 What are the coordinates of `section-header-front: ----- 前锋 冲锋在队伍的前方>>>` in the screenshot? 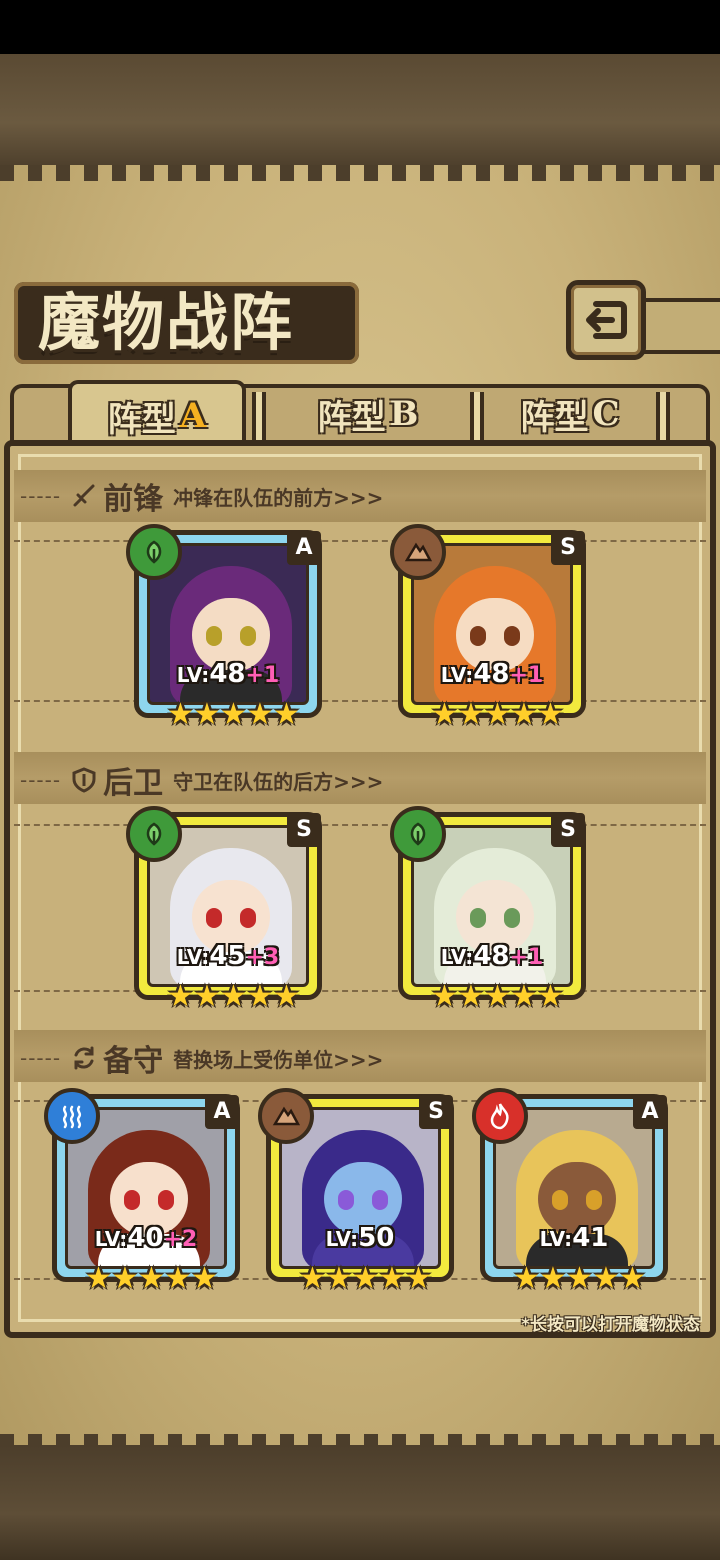 It's located at (201, 496).